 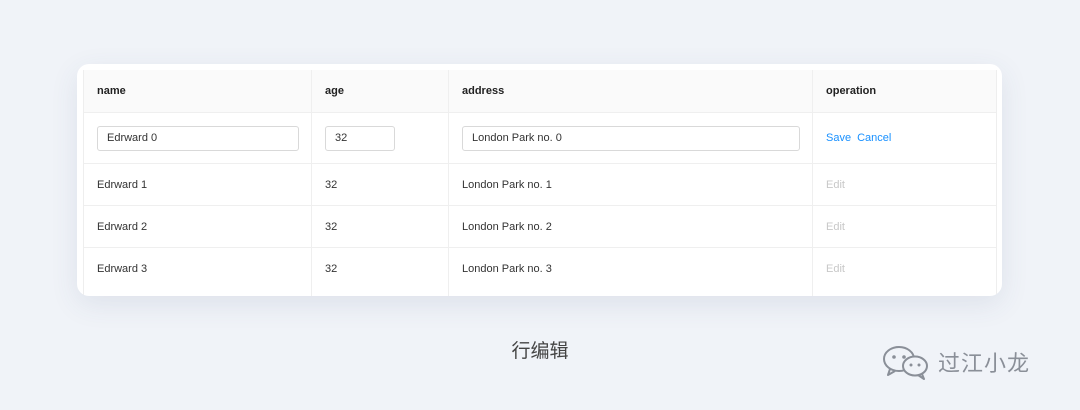 I want to click on cancel-link: Cancel, so click(x=874, y=138).